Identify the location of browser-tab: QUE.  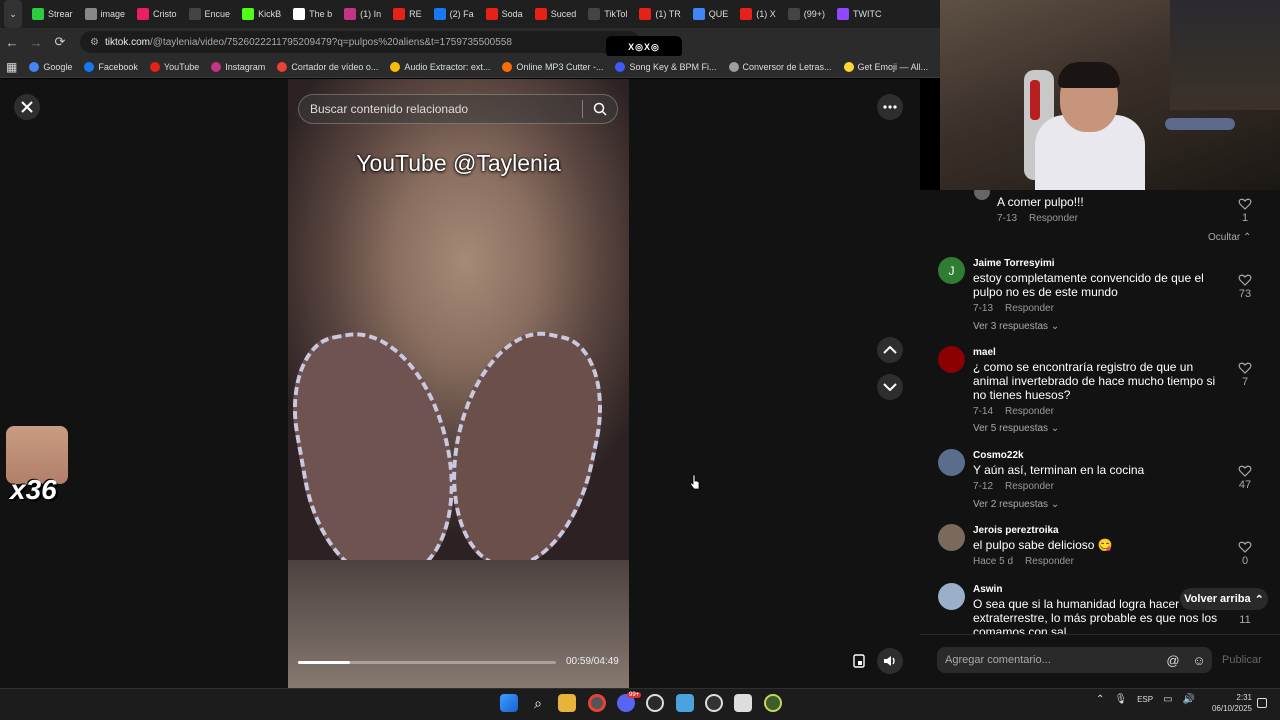
(711, 14).